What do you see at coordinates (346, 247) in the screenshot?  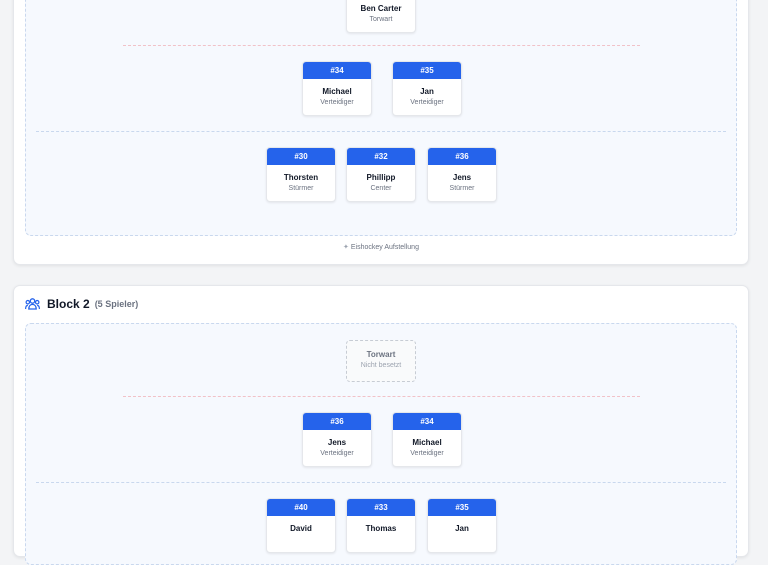 I see `sparkle-icon: ✦` at bounding box center [346, 247].